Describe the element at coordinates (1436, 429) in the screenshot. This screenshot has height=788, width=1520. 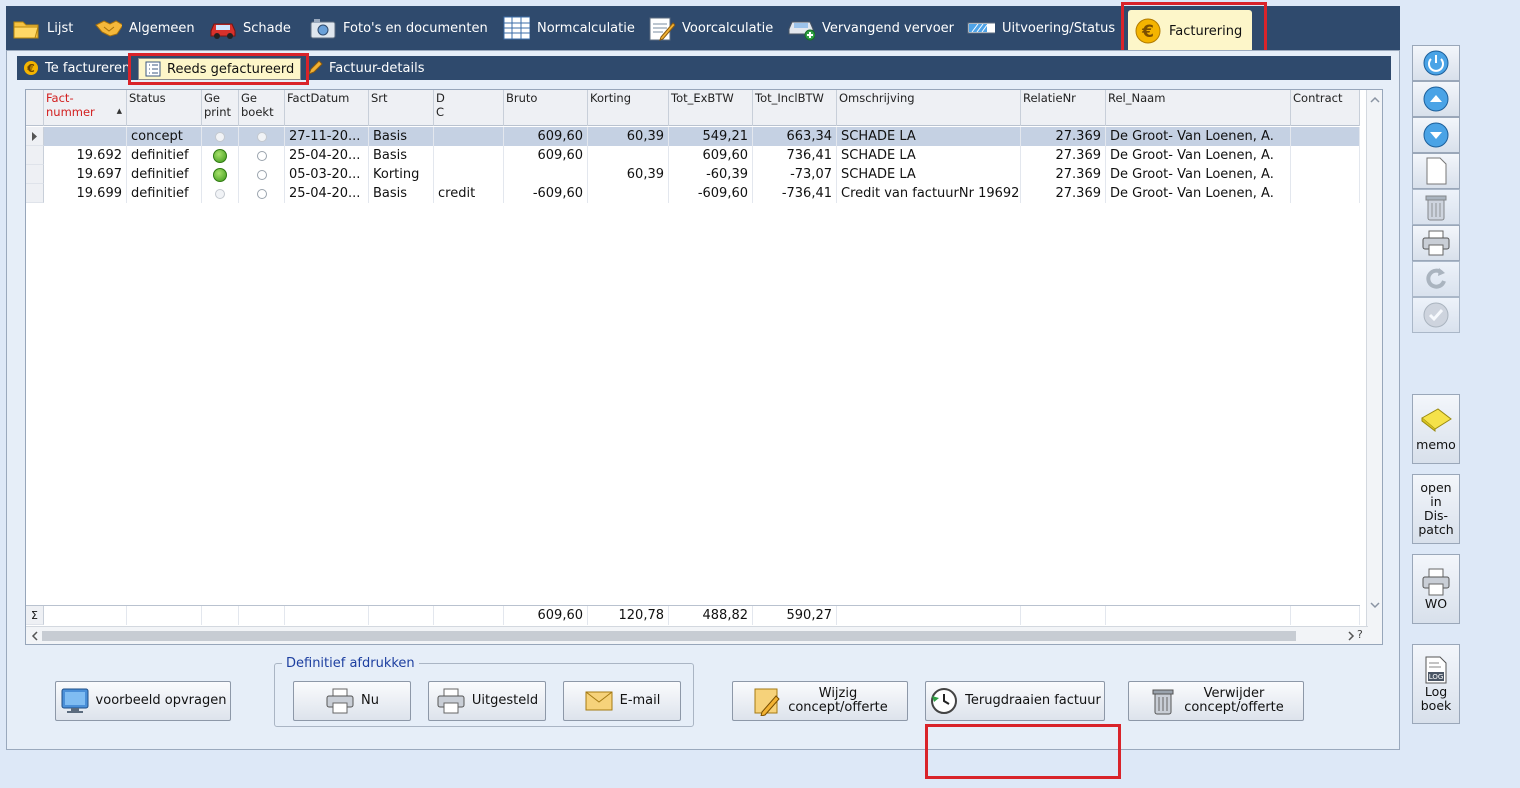
I see `memo-button: memo` at that location.